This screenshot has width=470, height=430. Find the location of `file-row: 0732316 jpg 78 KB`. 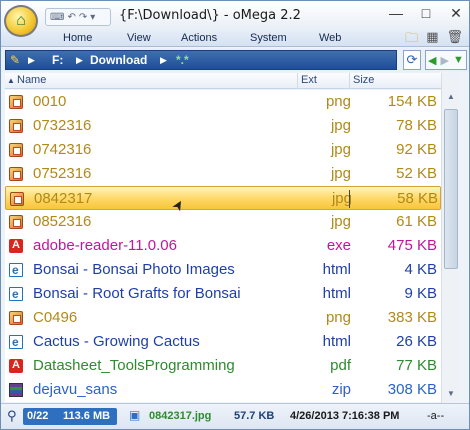

file-row: 0732316 jpg 78 KB is located at coordinates (223, 126).